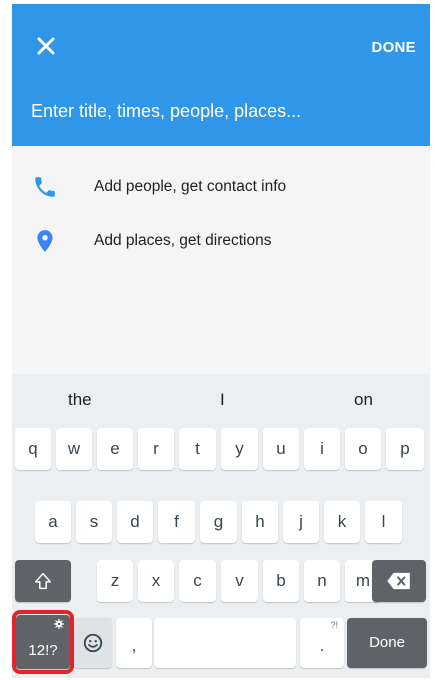  What do you see at coordinates (322, 581) in the screenshot?
I see `key-n: n` at bounding box center [322, 581].